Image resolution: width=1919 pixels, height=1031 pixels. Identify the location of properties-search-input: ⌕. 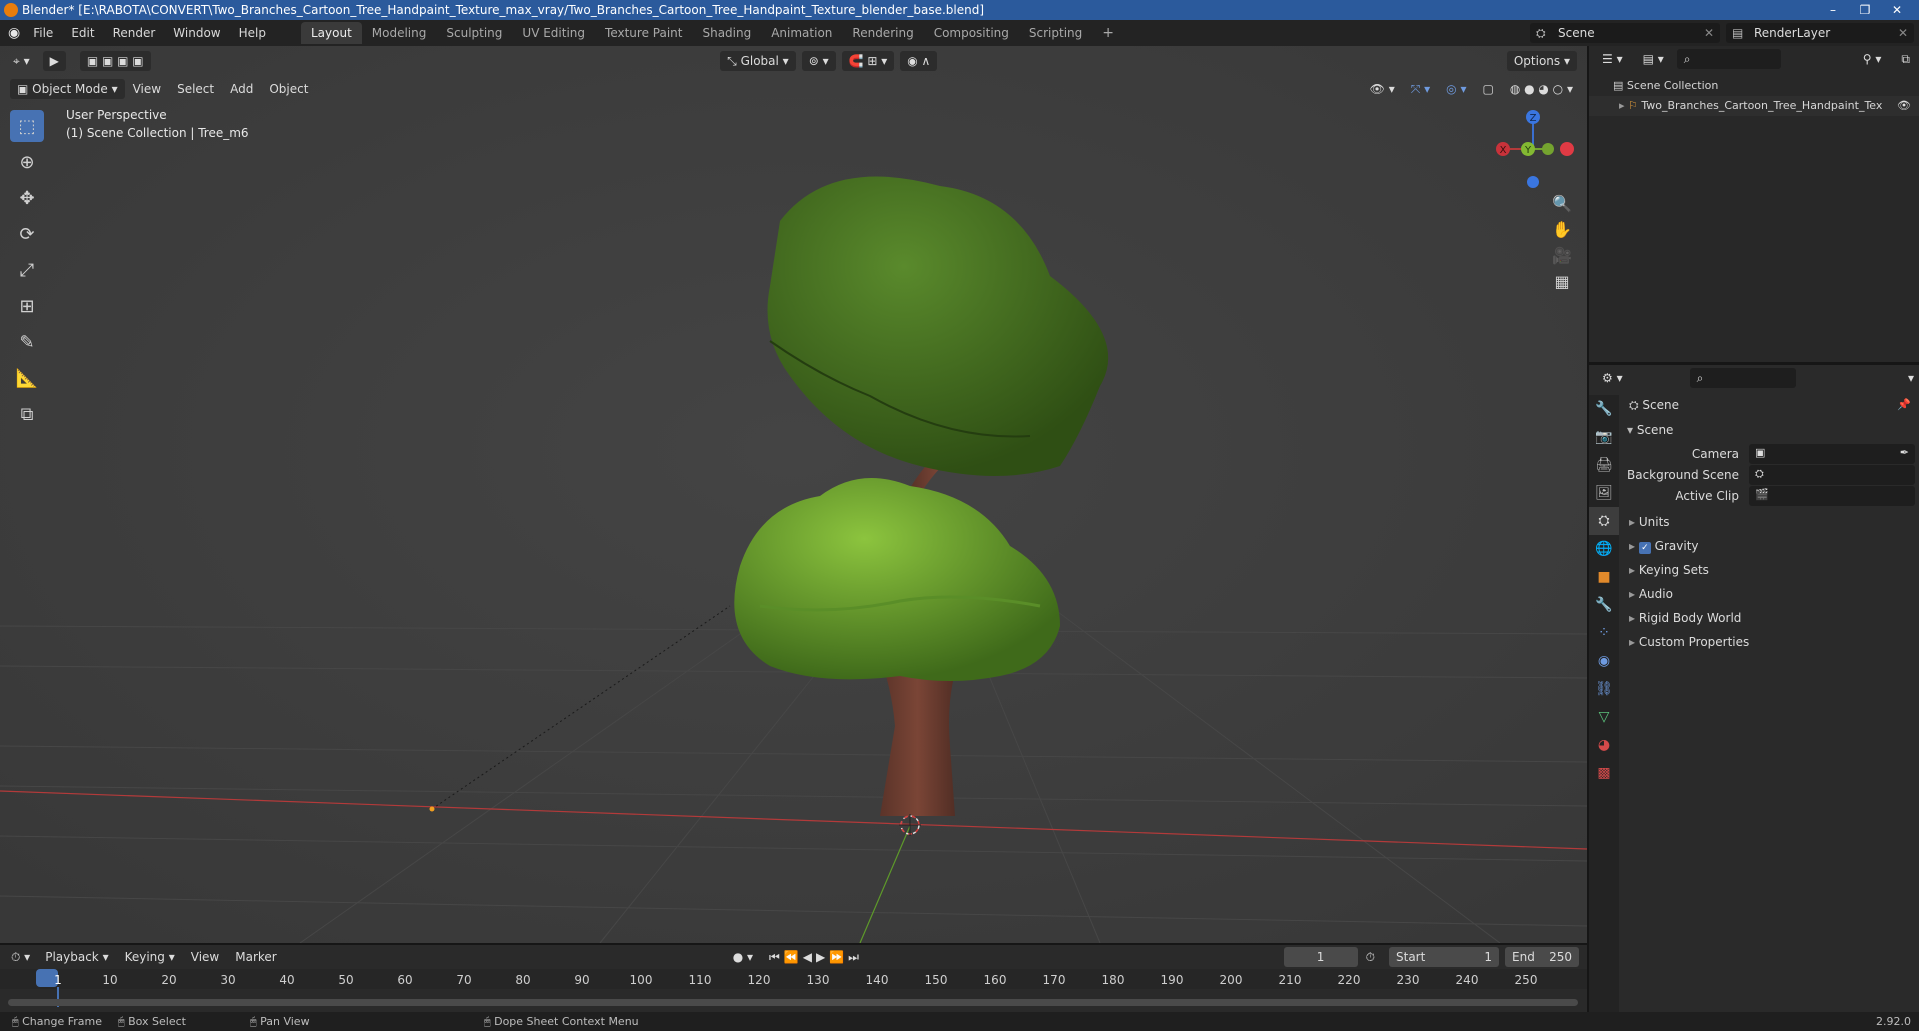
(1742, 378).